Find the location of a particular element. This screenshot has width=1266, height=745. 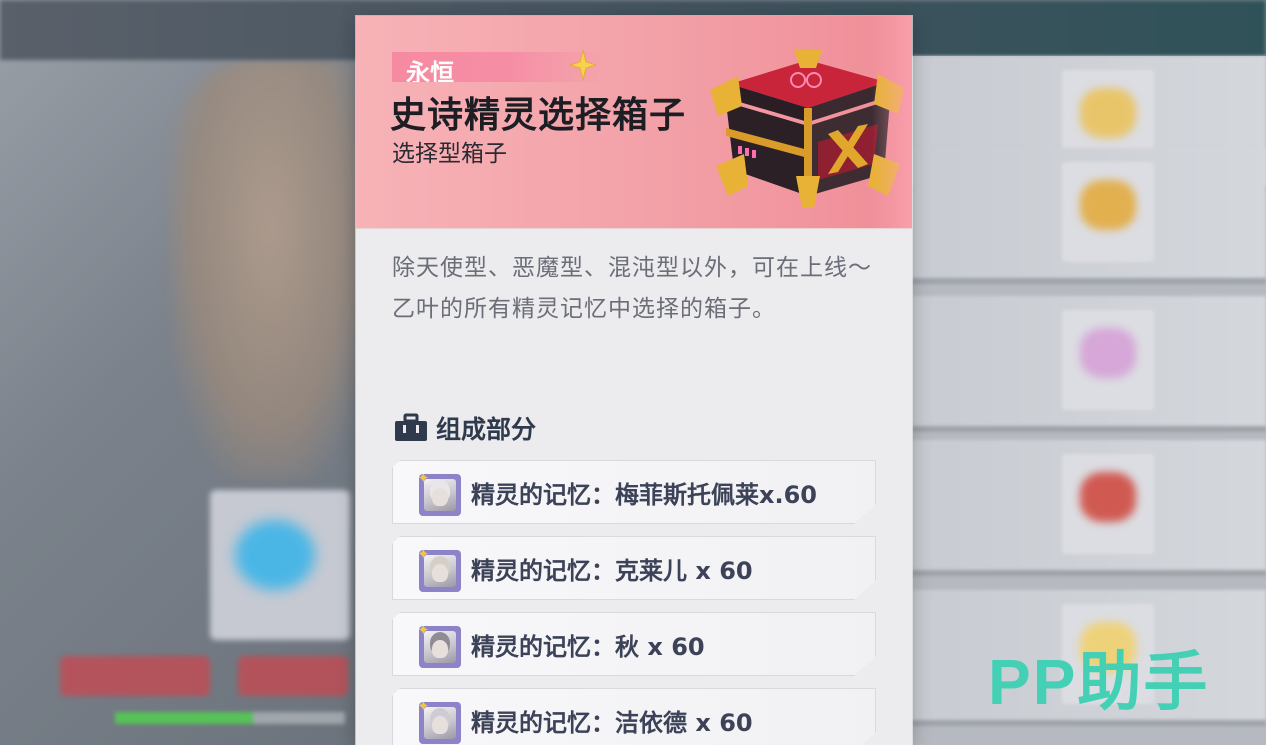

briefcase-icon is located at coordinates (411, 427).